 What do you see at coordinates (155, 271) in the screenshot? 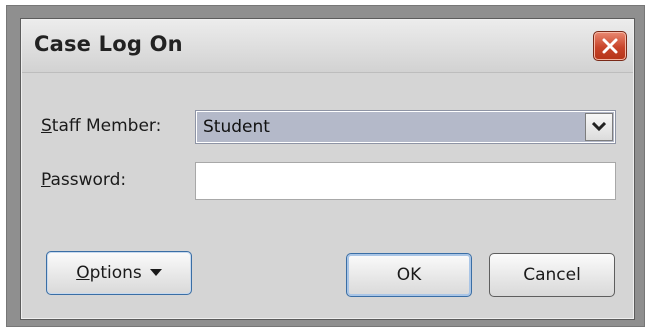
I see `caret-down-icon` at bounding box center [155, 271].